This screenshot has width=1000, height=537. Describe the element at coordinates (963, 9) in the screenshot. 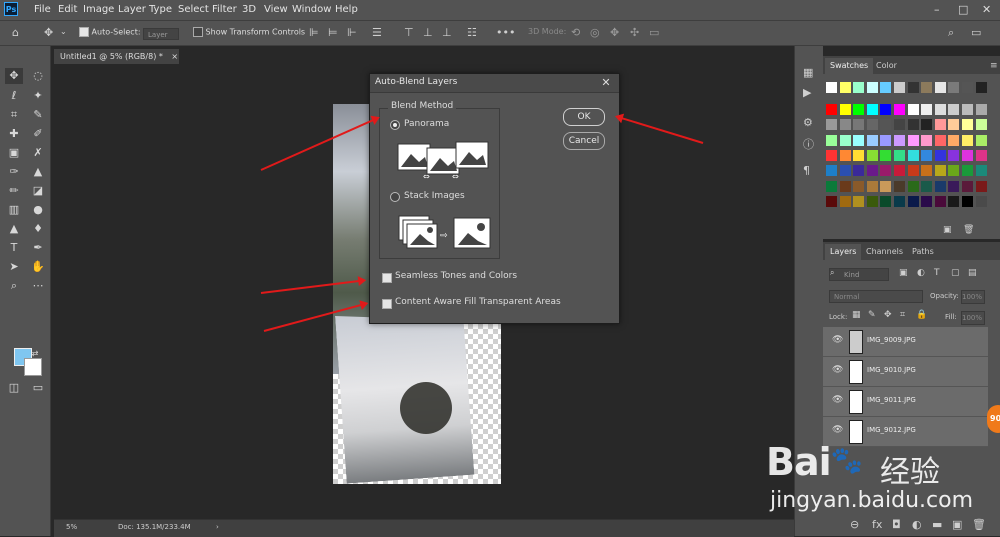

I see `maximize-button: □` at that location.